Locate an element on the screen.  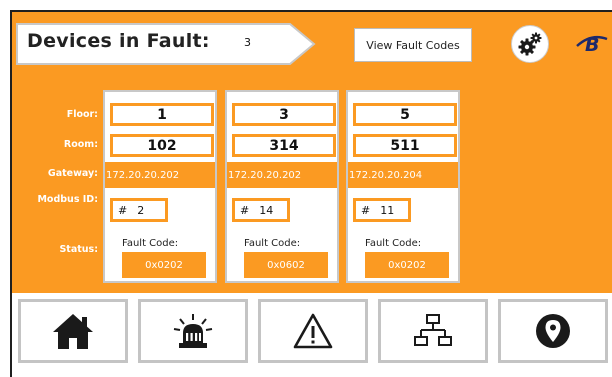
brand-logo-icon: B is located at coordinates (591, 43).